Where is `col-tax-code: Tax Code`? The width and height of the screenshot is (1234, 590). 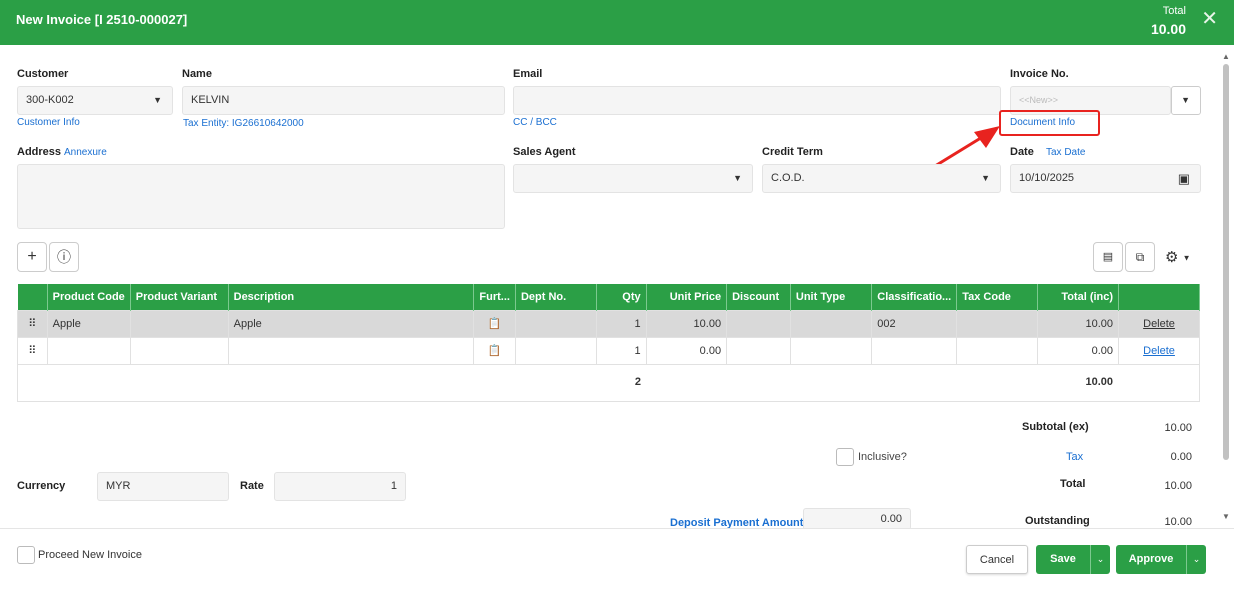
col-tax-code: Tax Code is located at coordinates (997, 297).